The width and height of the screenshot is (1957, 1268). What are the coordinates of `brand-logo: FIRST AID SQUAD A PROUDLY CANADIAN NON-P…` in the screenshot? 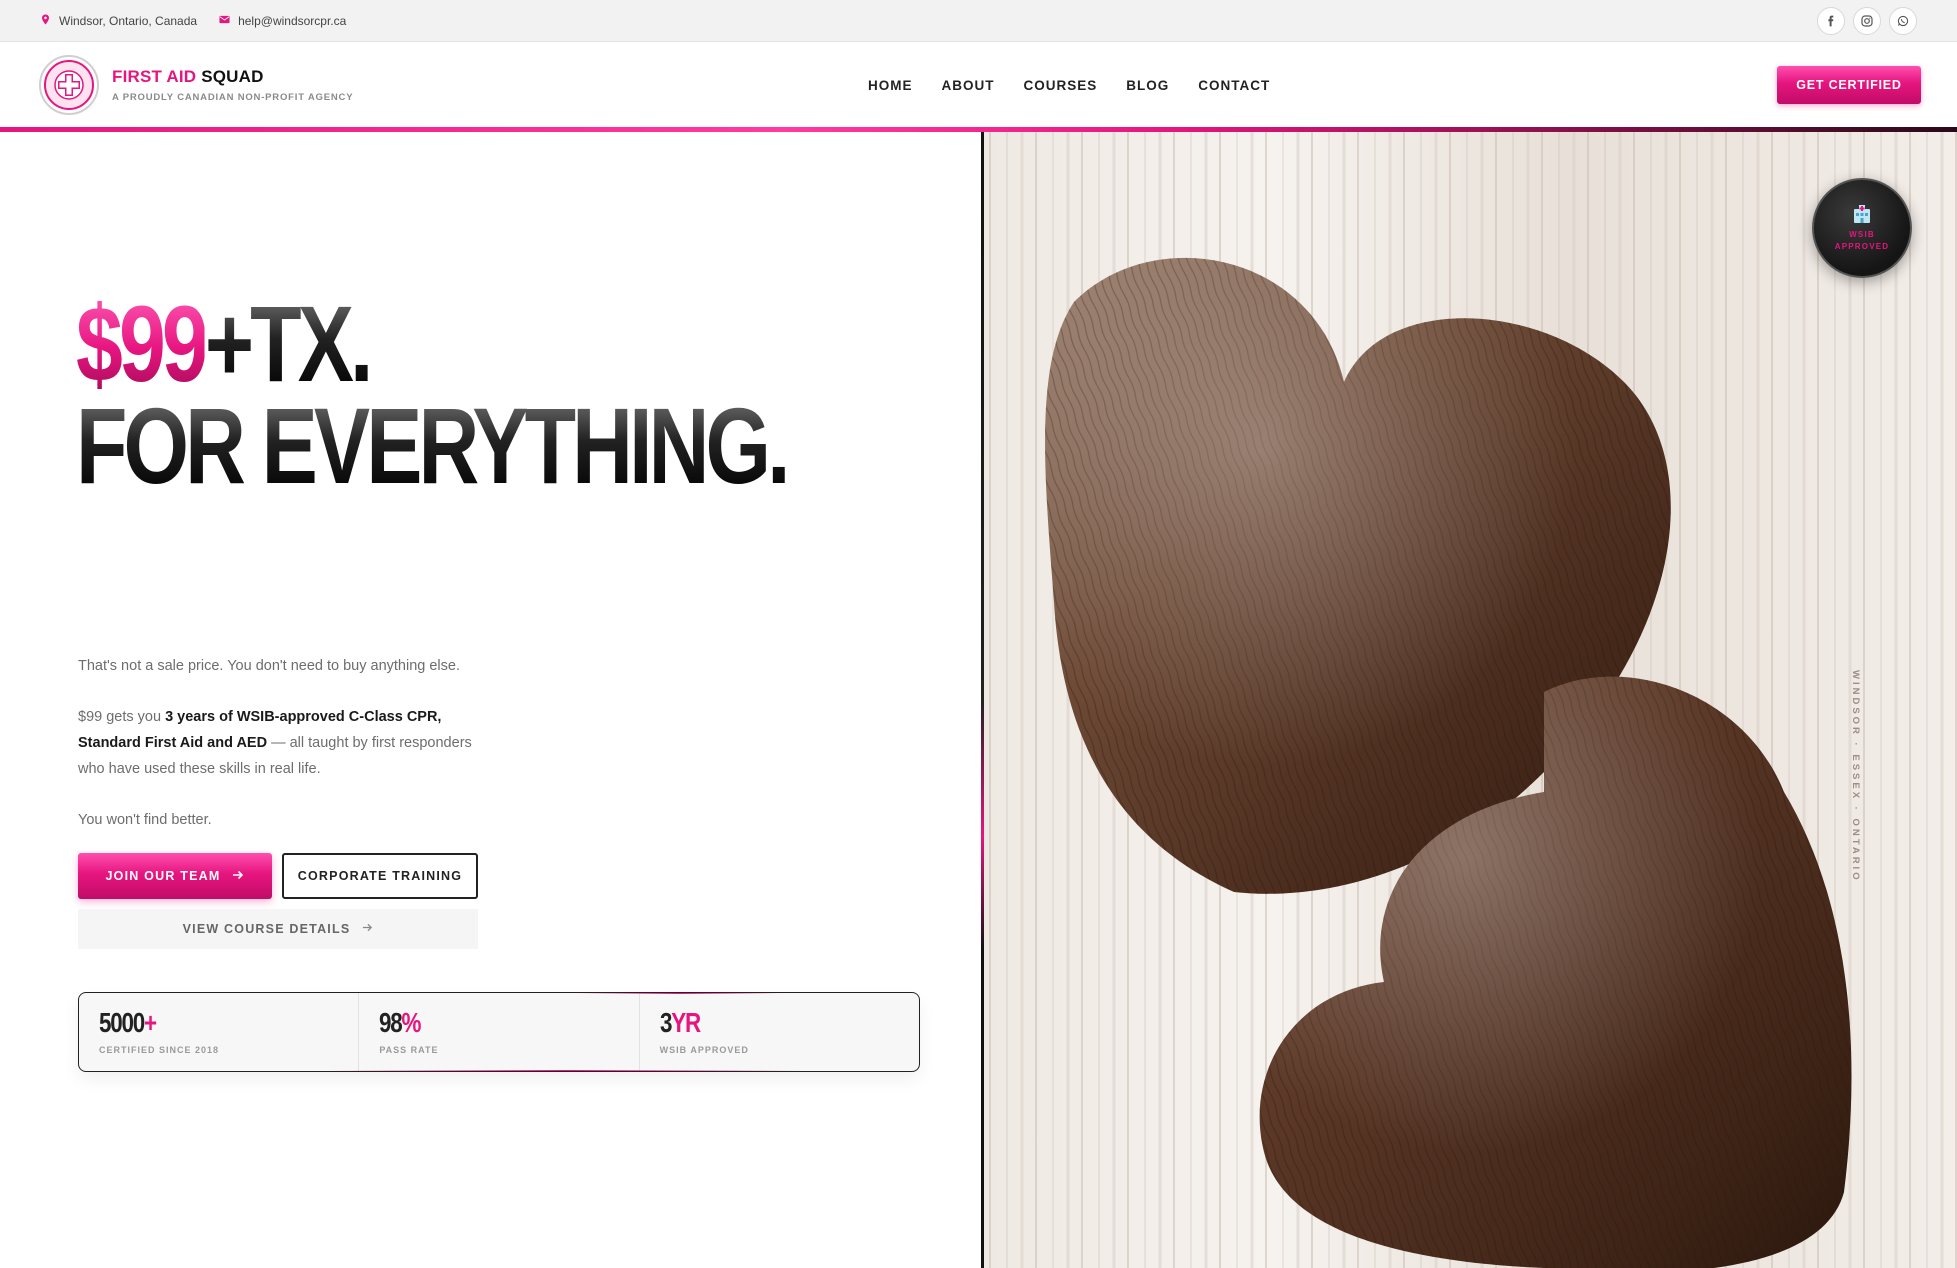 It's located at (195, 85).